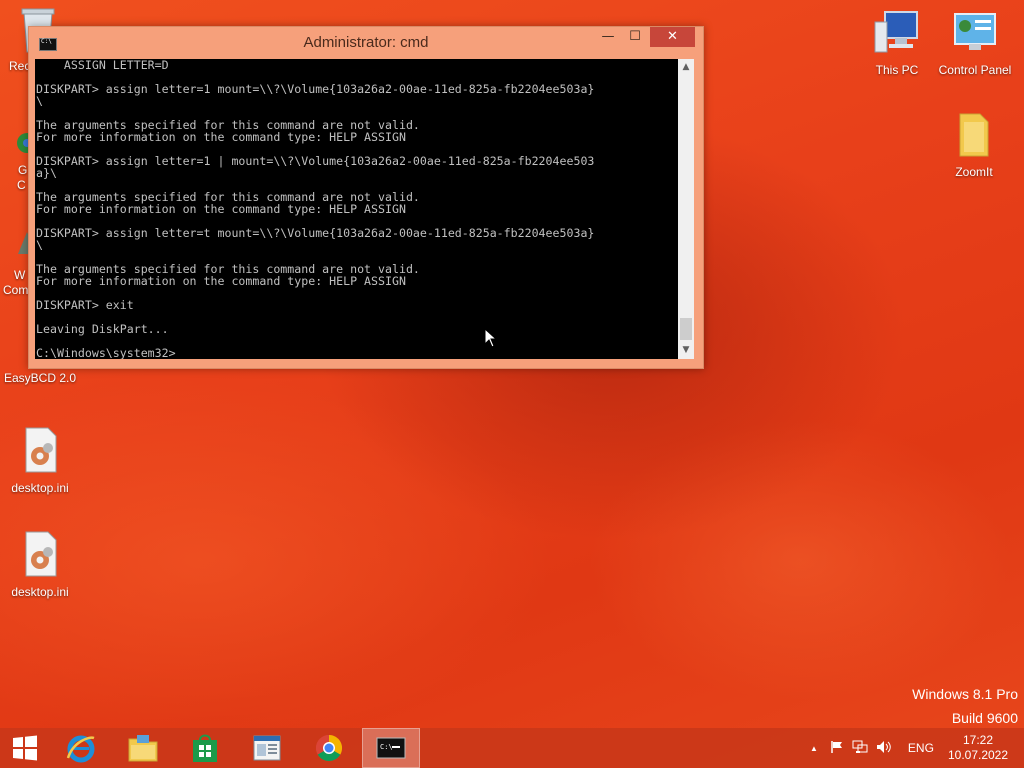 Image resolution: width=1024 pixels, height=768 pixels. What do you see at coordinates (23, 170) in the screenshot?
I see `partial-label-g1: G` at bounding box center [23, 170].